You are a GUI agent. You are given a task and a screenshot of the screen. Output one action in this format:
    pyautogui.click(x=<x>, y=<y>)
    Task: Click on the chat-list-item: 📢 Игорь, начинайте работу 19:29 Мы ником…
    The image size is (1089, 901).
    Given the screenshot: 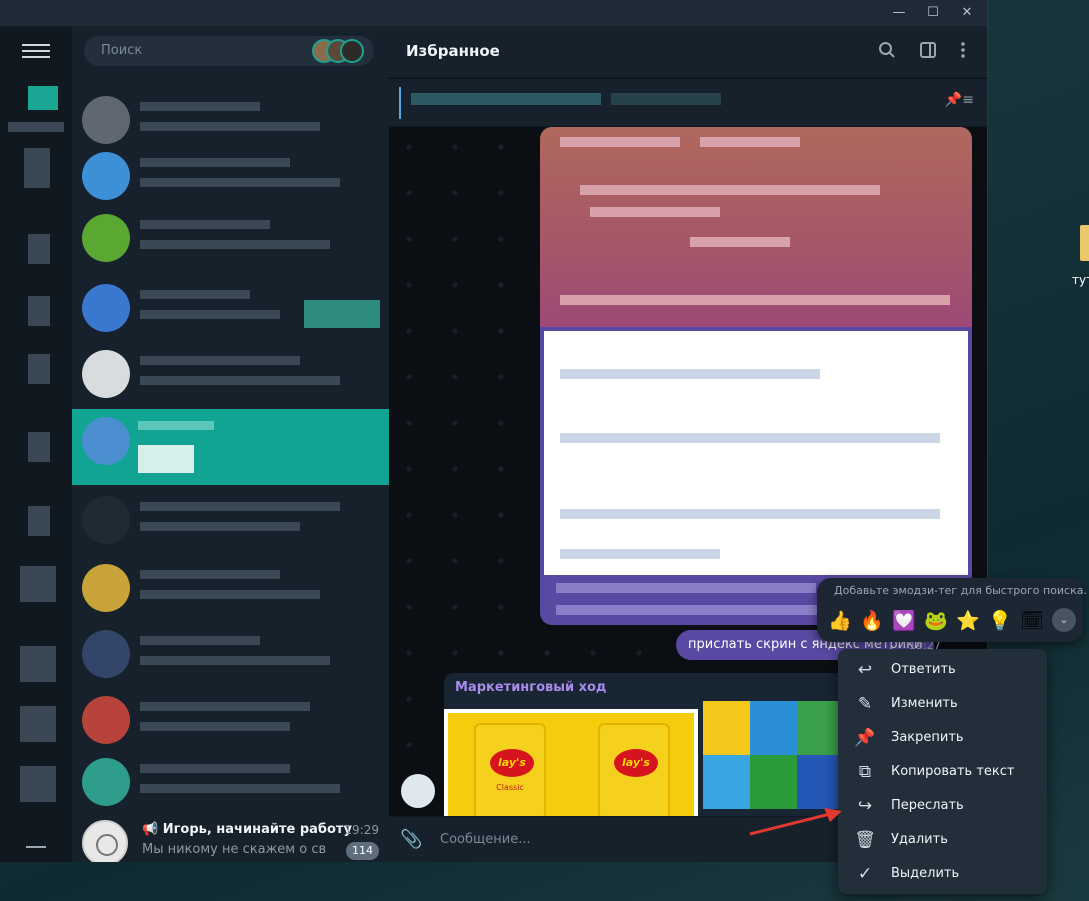 What is the action you would take?
    pyautogui.click(x=230, y=839)
    